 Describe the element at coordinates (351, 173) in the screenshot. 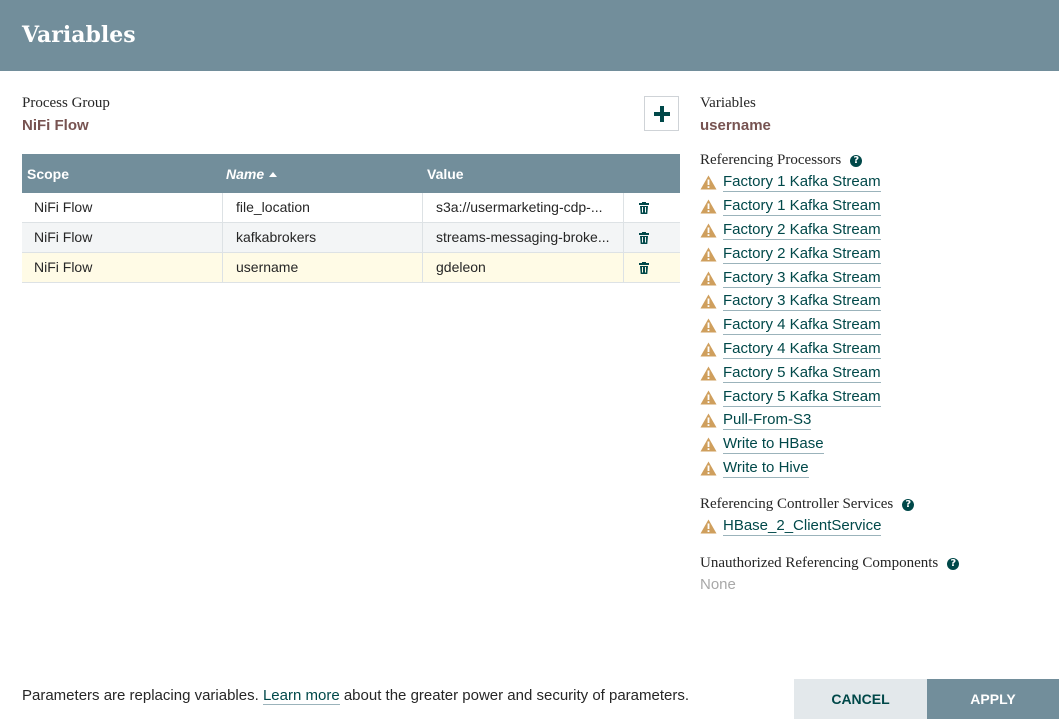

I see `table-header: Scope Name Value` at that location.